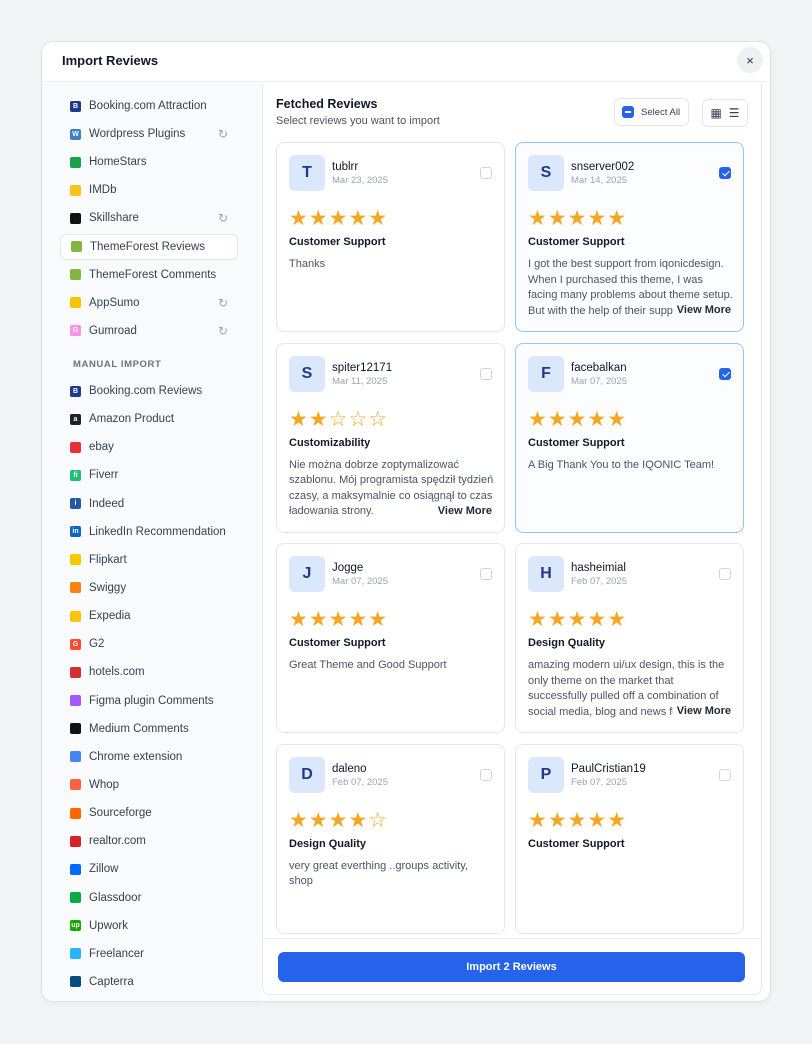 This screenshot has height=1044, width=812. I want to click on reviewer-name: facebalkan, so click(599, 367).